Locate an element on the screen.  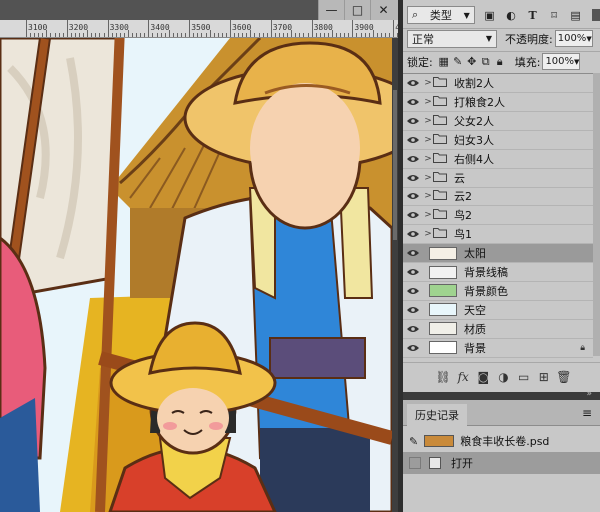
lock-paint-icon: ✎ is located at coordinates (458, 62).